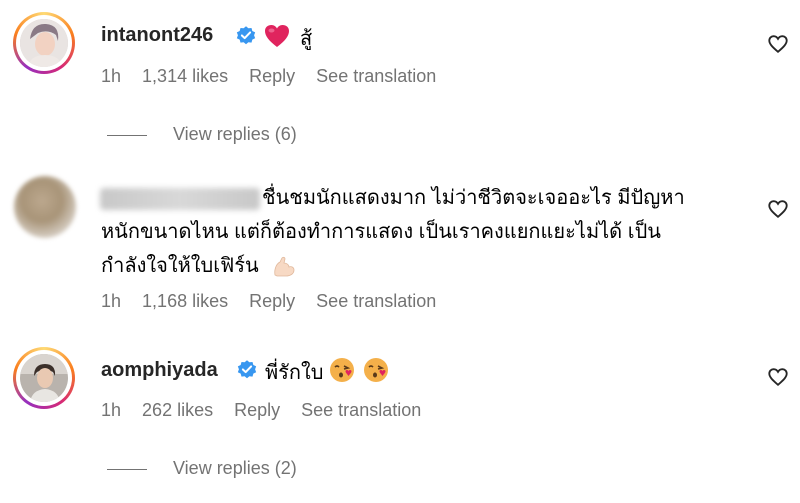  I want to click on username: intanont246, so click(157, 35).